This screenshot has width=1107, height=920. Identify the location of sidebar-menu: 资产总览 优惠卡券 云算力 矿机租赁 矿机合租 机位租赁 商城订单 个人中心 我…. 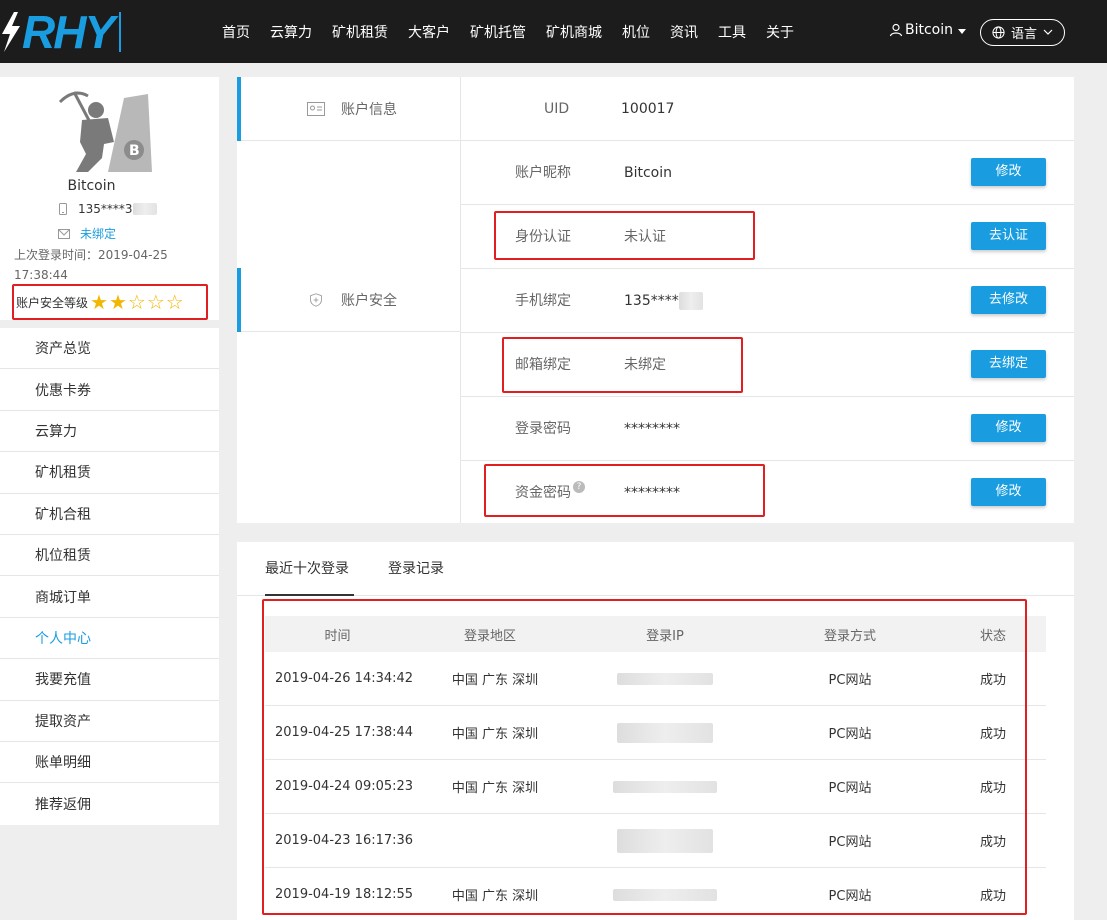
(109, 576).